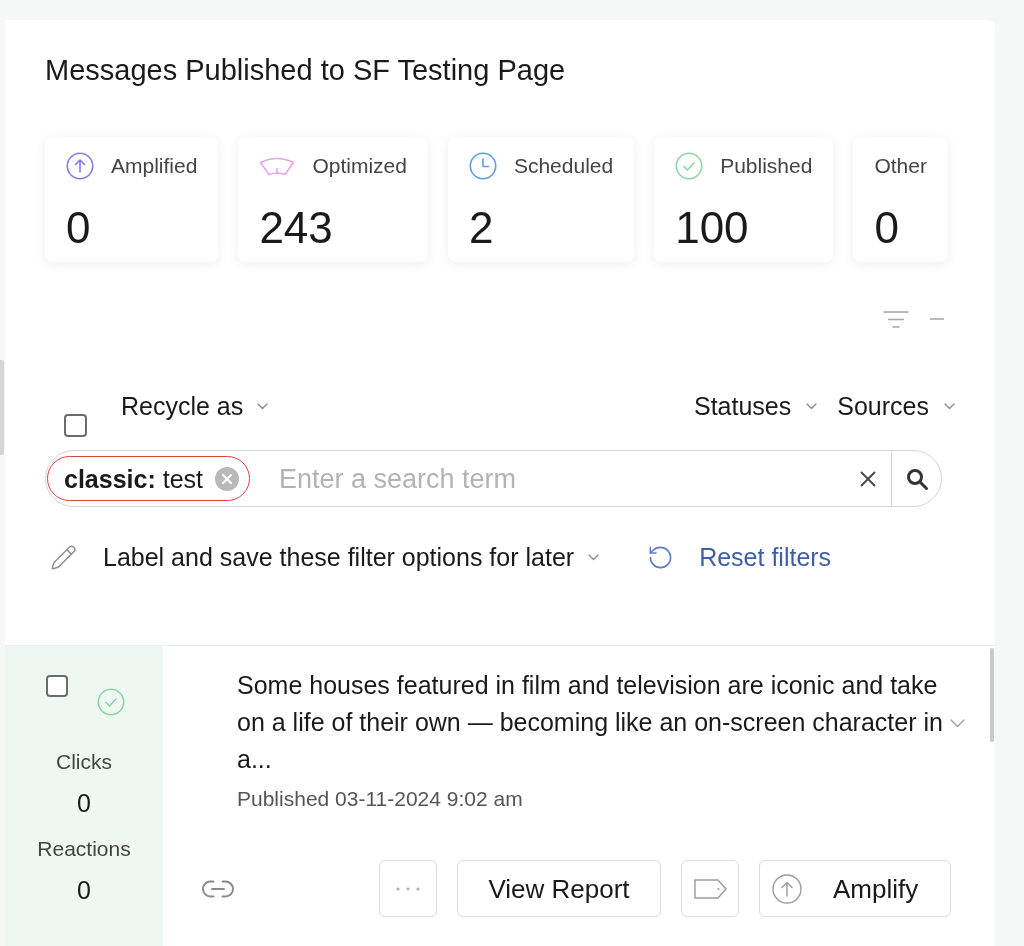  What do you see at coordinates (916, 478) in the screenshot?
I see `search-icon` at bounding box center [916, 478].